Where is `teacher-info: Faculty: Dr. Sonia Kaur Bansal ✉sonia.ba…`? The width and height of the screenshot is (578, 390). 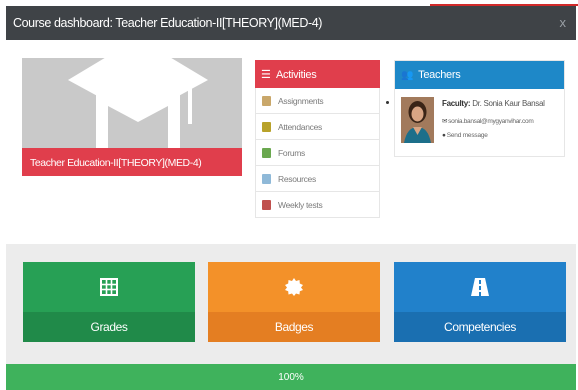
teacher-info: Faculty: Dr. Sonia Kaur Bansal ✉sonia.ba… is located at coordinates (503, 119).